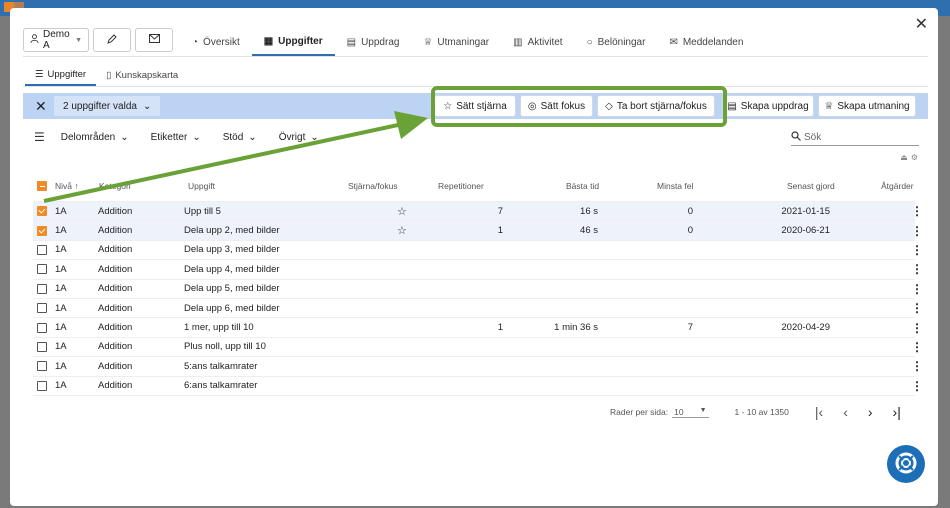 This screenshot has width=950, height=508. I want to click on lifebuoy-icon, so click(906, 464).